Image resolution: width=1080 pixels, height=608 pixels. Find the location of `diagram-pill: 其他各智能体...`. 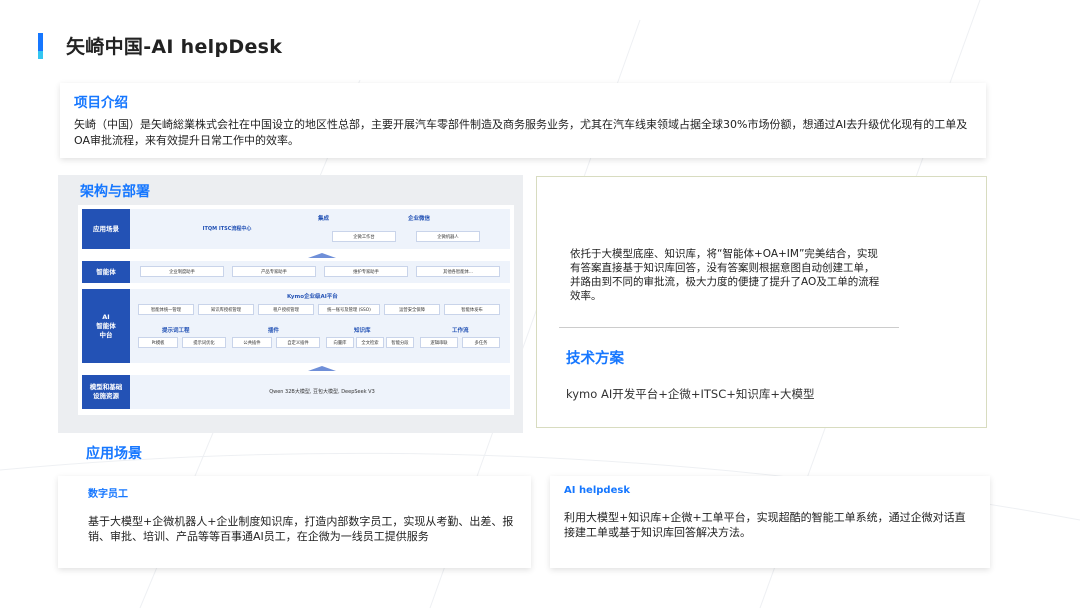

diagram-pill: 其他各智能体... is located at coordinates (458, 271).